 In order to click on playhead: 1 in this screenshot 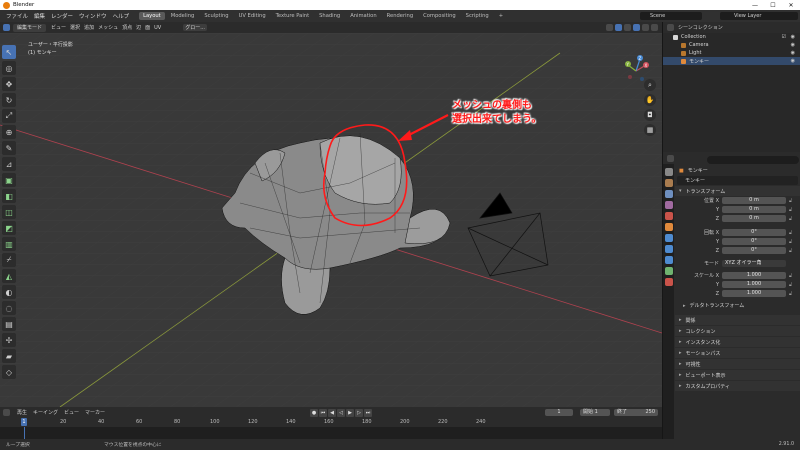, I will do `click(24, 422)`.